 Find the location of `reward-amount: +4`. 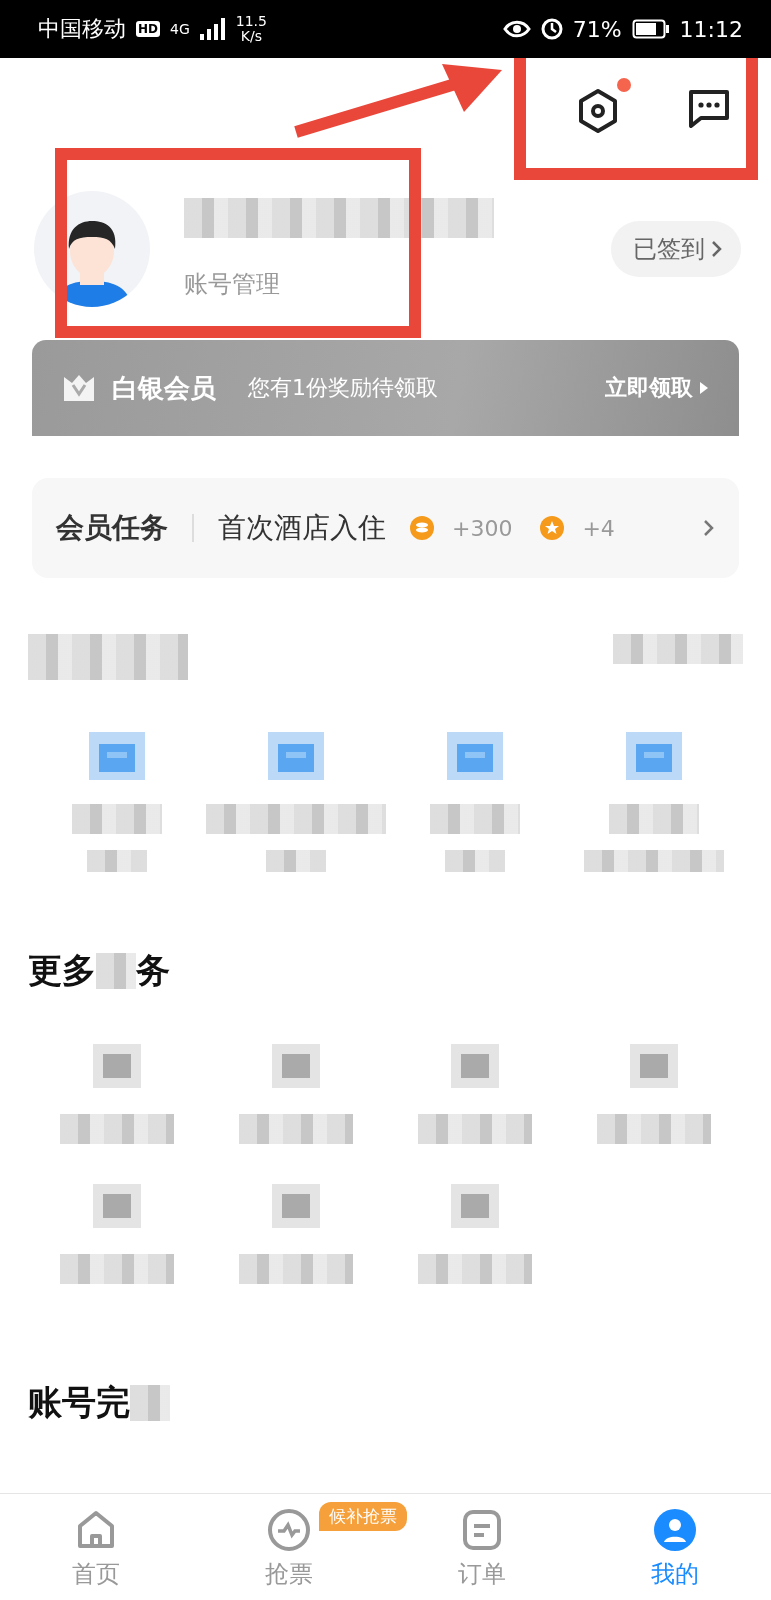

reward-amount: +4 is located at coordinates (598, 528).